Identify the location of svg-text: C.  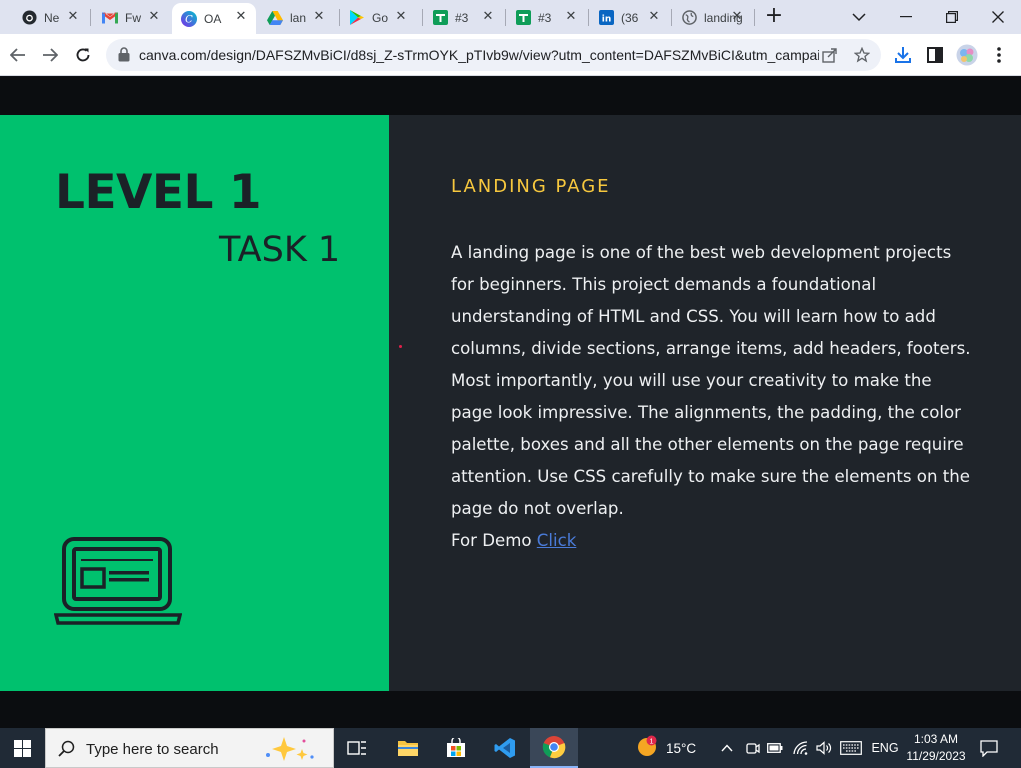
(189, 19).